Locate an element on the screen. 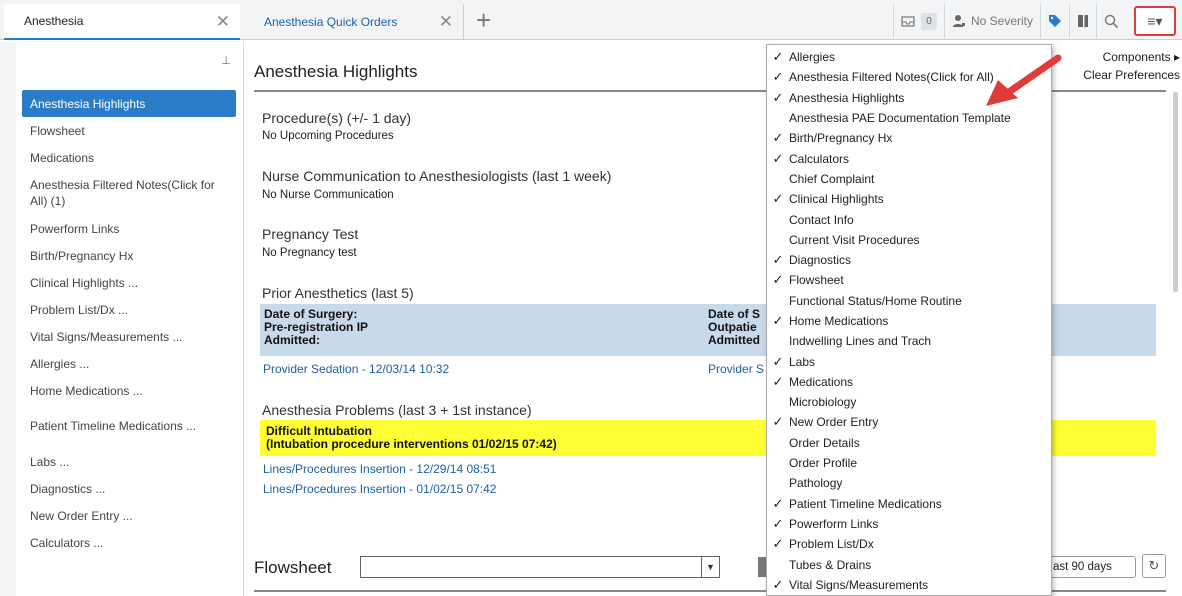 This screenshot has height=596, width=1182. dropdown-item-label: Anesthesia Highlights is located at coordinates (847, 97).